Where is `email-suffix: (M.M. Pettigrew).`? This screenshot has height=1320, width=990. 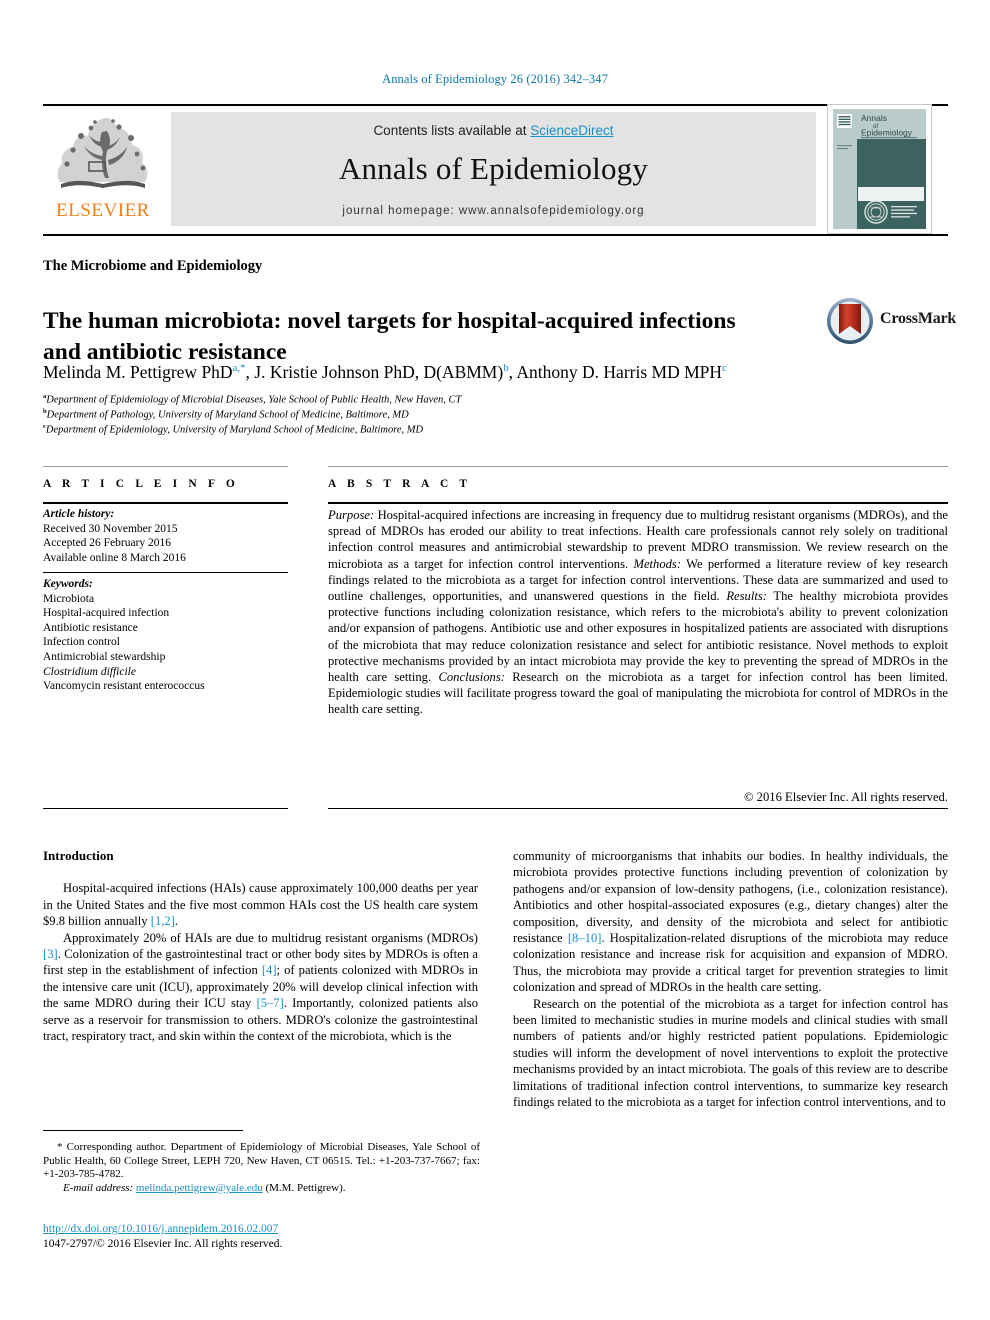 email-suffix: (M.M. Pettigrew). is located at coordinates (304, 1187).